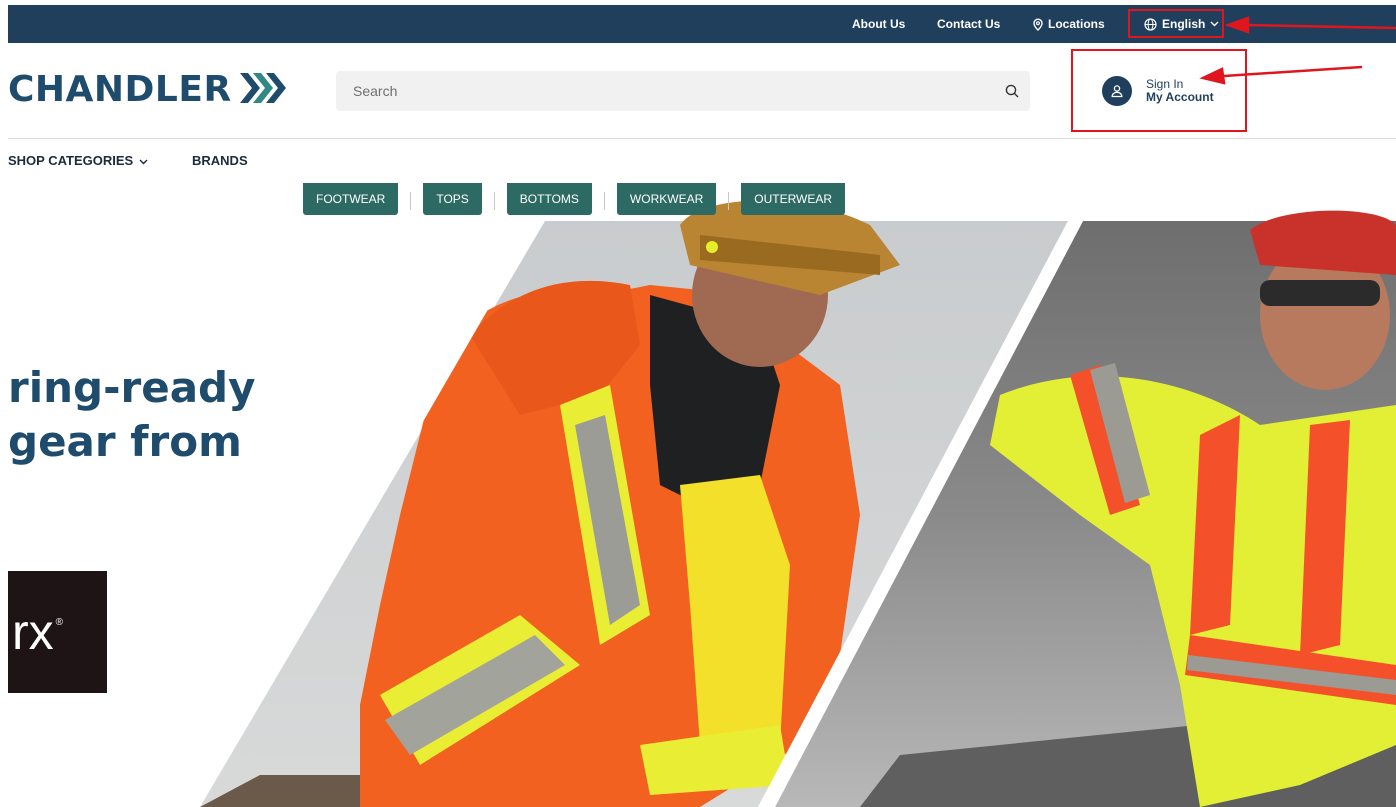 Image resolution: width=1396 pixels, height=807 pixels. I want to click on brands-link: BRANDS, so click(220, 160).